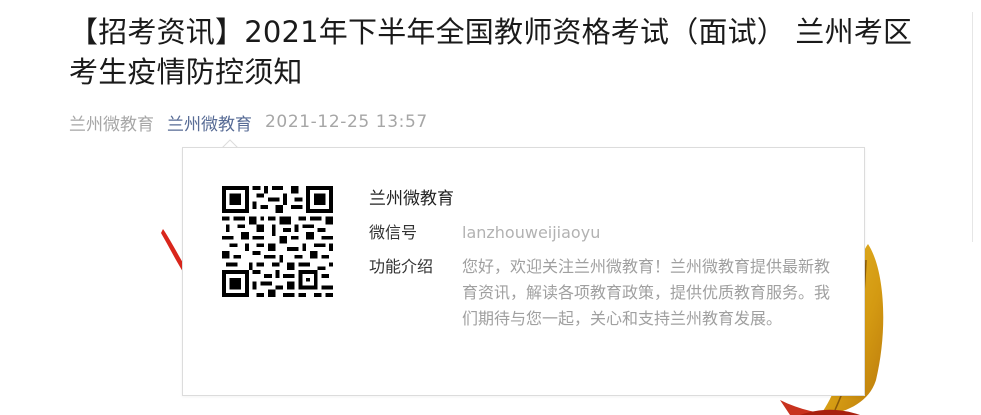 Image resolution: width=981 pixels, height=415 pixels. What do you see at coordinates (411, 199) in the screenshot?
I see `profile-account-name: 兰州微教育` at bounding box center [411, 199].